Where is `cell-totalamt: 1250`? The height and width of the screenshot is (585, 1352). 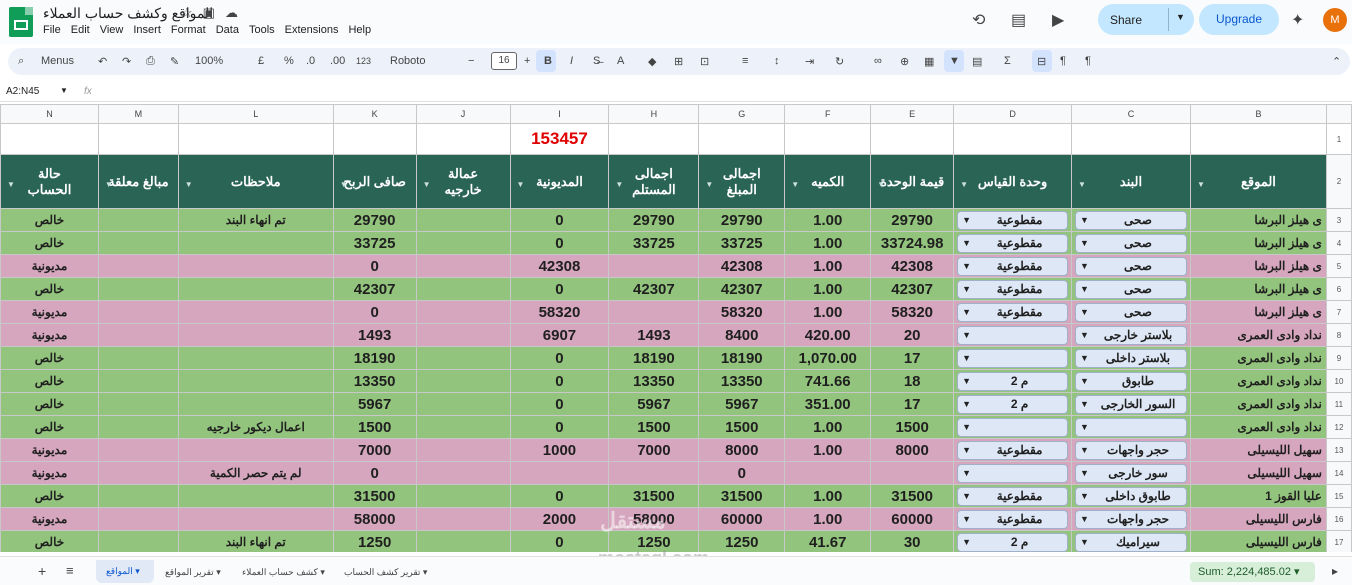
cell-totalamt: 1250 is located at coordinates (742, 541).